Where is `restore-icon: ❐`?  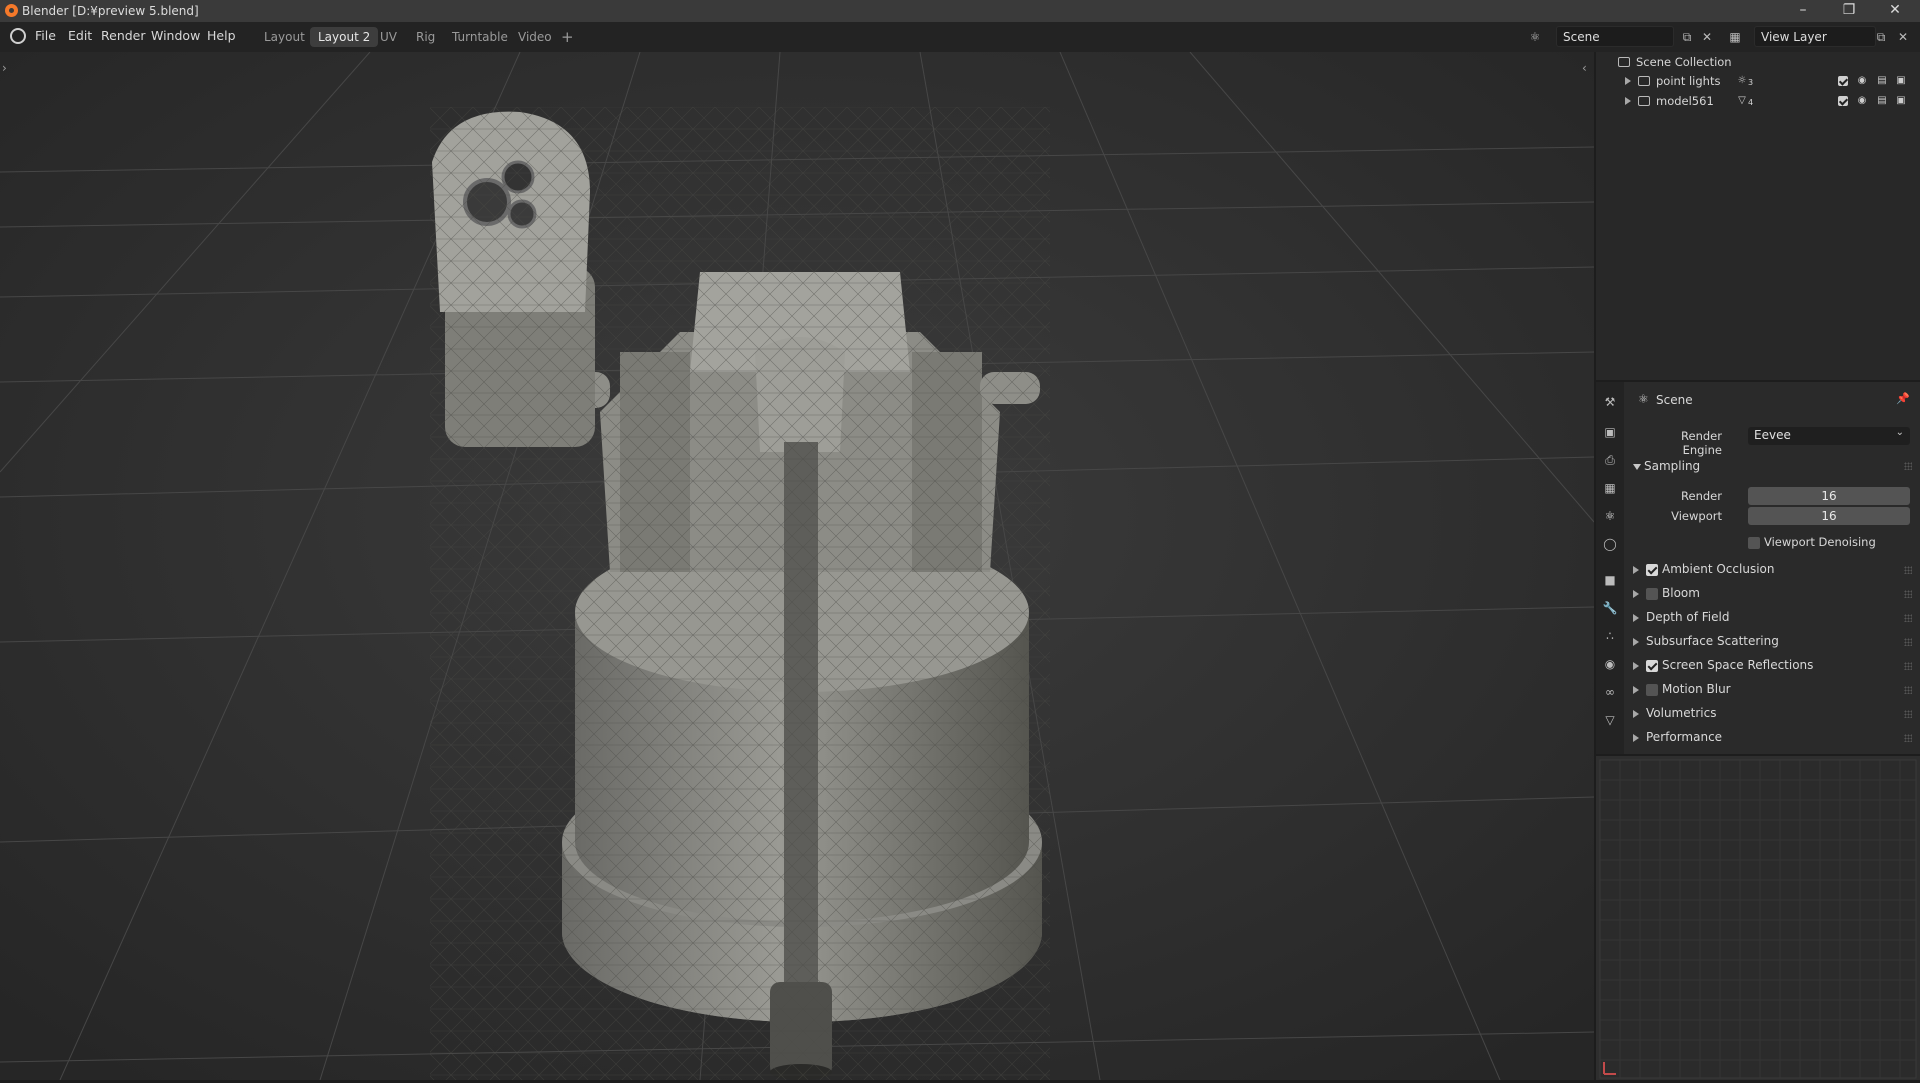 restore-icon: ❐ is located at coordinates (1849, 11).